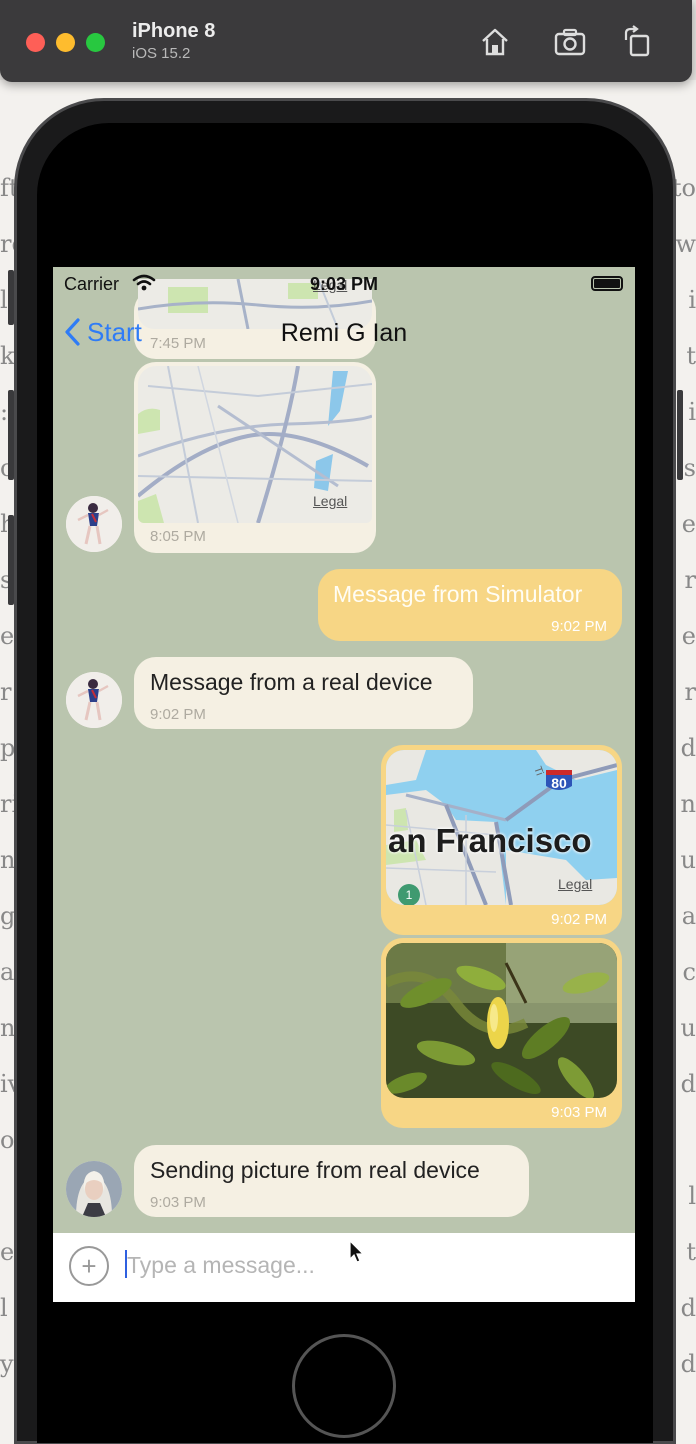 This screenshot has height=1444, width=696. What do you see at coordinates (458, 594) in the screenshot?
I see `message-text: Message from Simulator` at bounding box center [458, 594].